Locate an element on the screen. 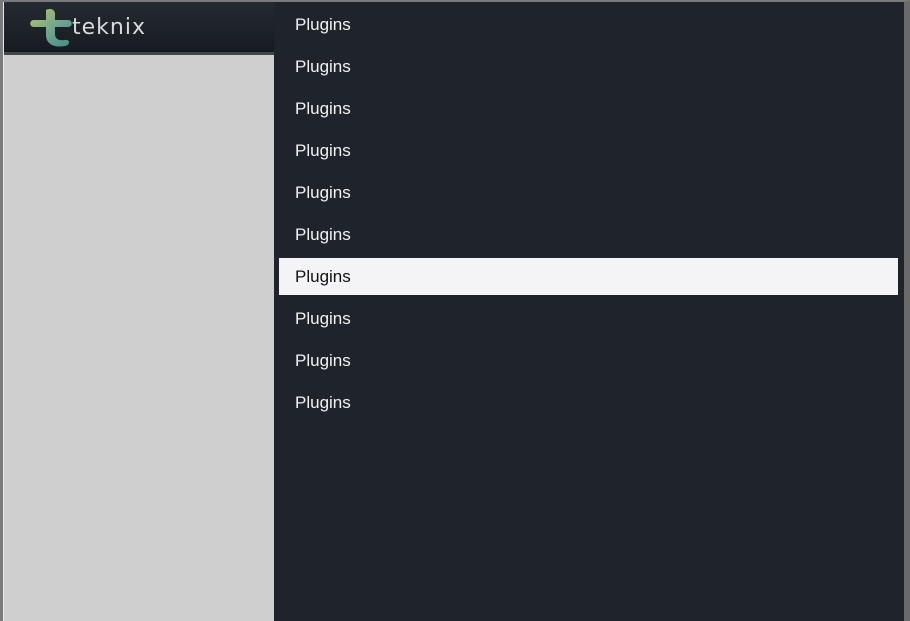 Image resolution: width=910 pixels, height=621 pixels. logo-text: teknix is located at coordinates (109, 27).